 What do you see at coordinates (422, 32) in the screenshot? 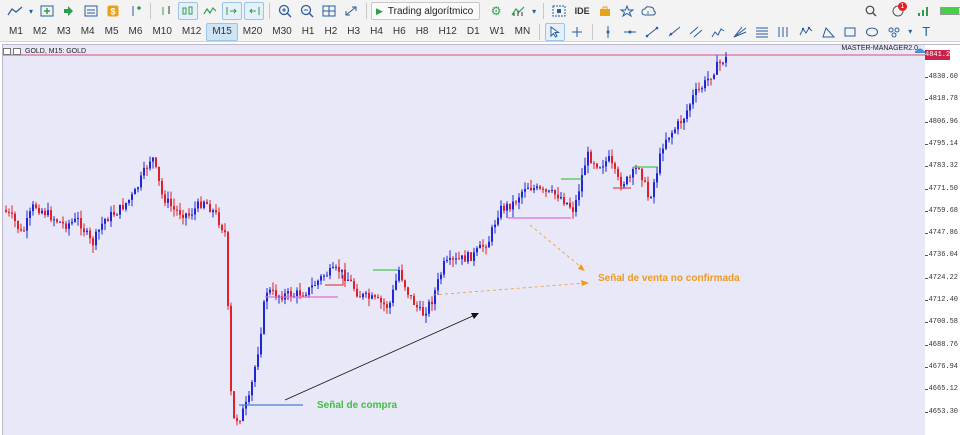
I see `timeframe-button-h8: H8` at bounding box center [422, 32].